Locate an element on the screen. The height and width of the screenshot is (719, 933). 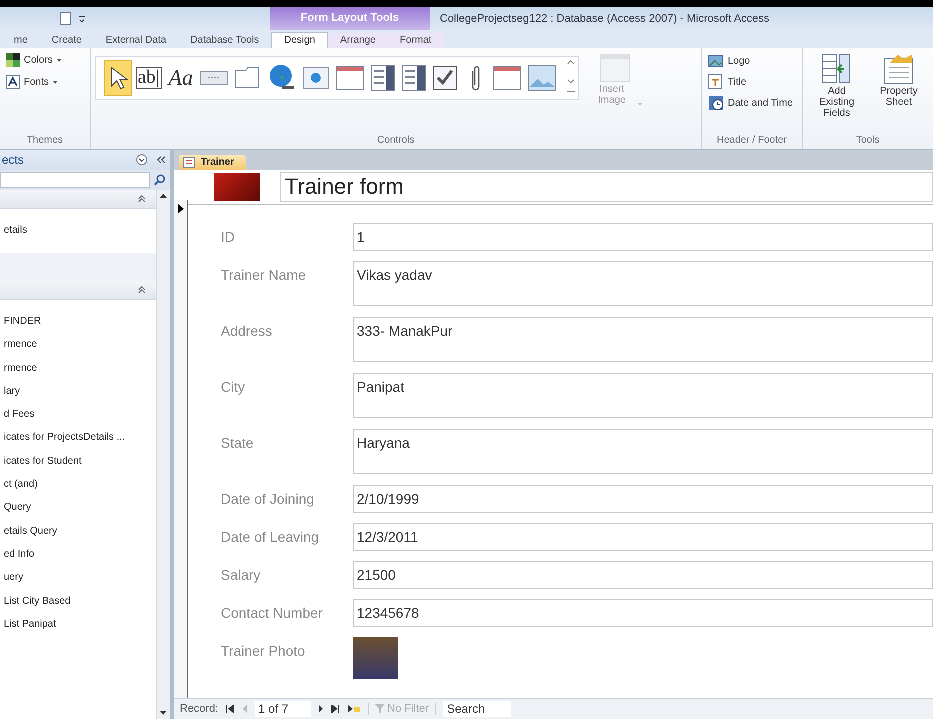
picture-icon is located at coordinates (716, 61).